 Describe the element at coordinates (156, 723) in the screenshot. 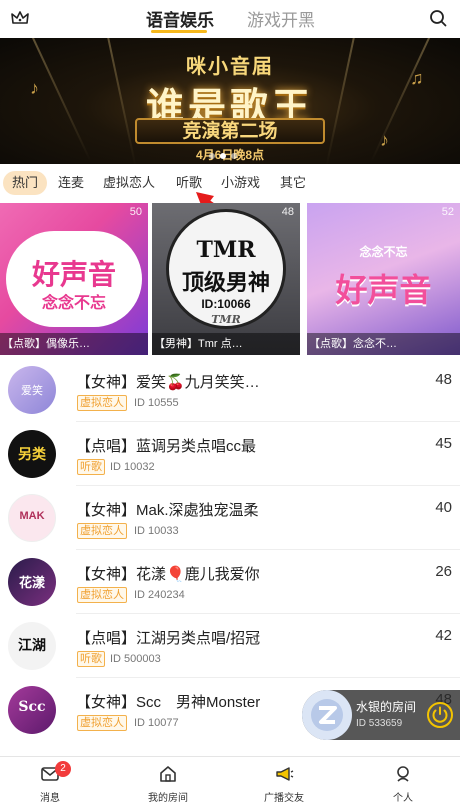

I see `room-id: ID 10077` at that location.